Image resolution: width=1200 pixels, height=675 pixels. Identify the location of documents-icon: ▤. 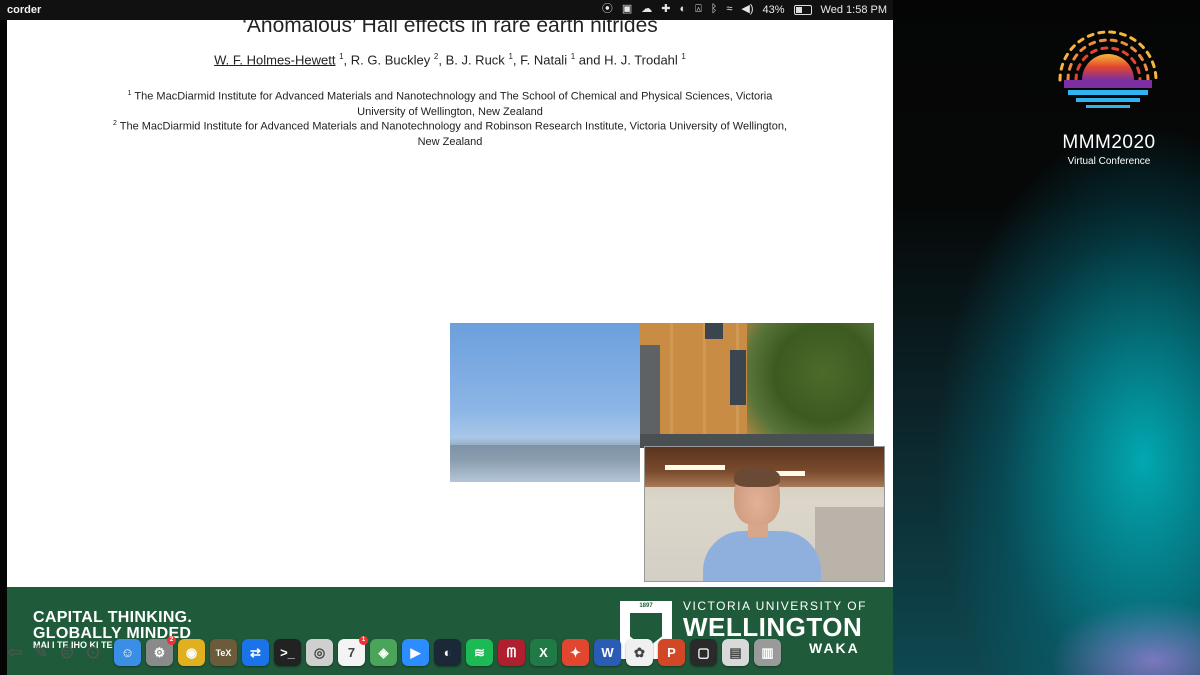
(735, 652).